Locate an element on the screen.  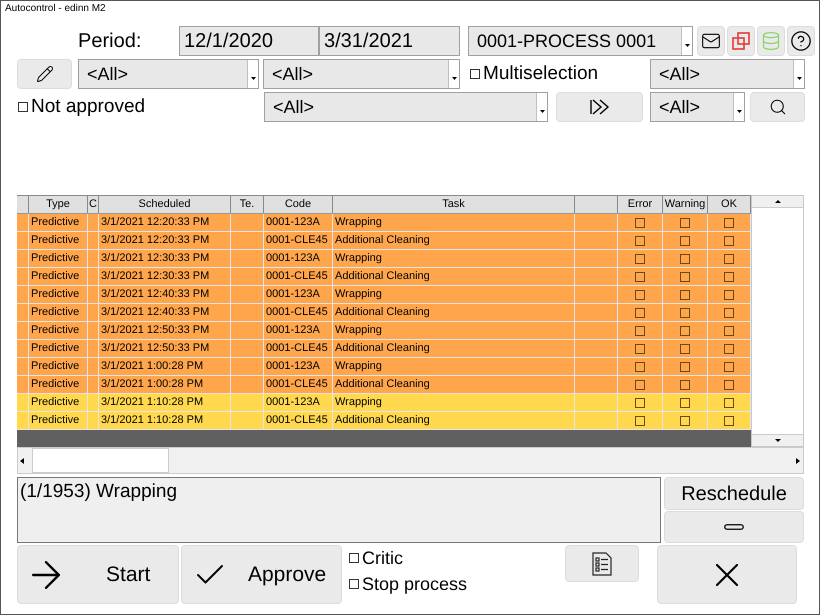
scroll-up-icon is located at coordinates (777, 201).